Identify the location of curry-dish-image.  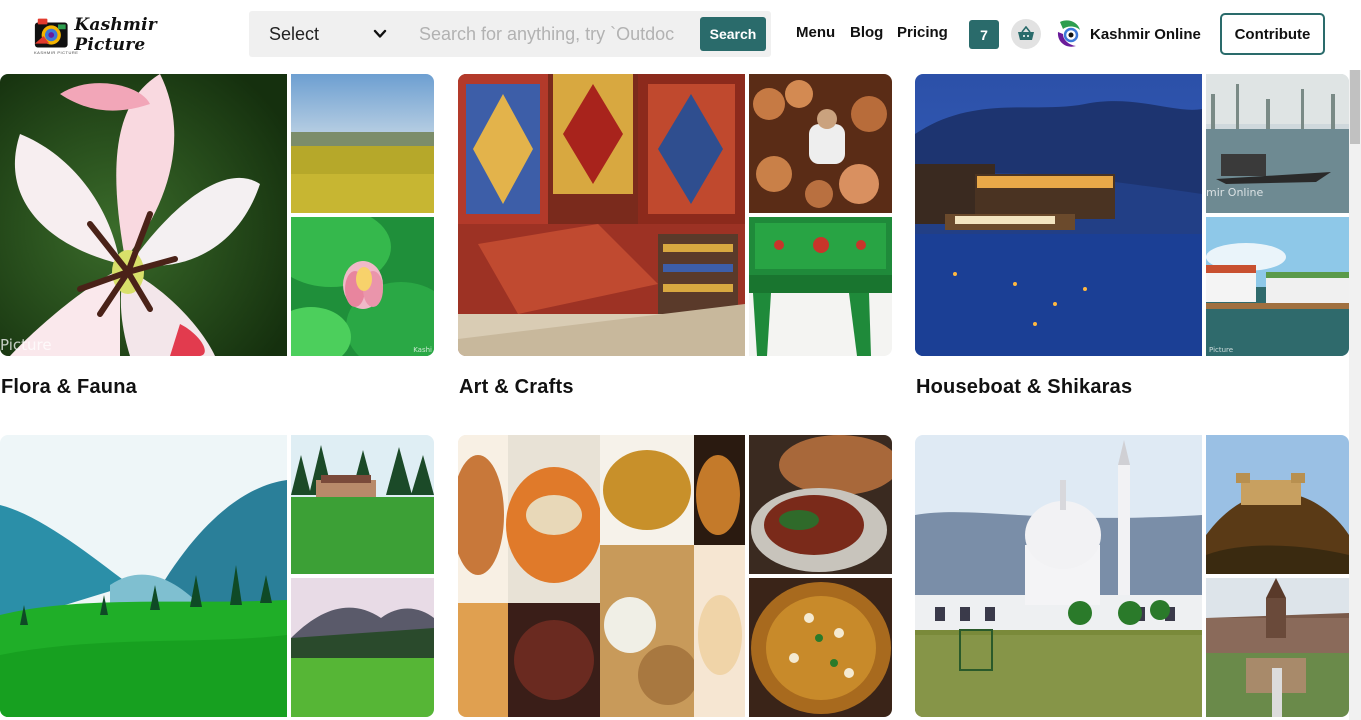
(820, 647).